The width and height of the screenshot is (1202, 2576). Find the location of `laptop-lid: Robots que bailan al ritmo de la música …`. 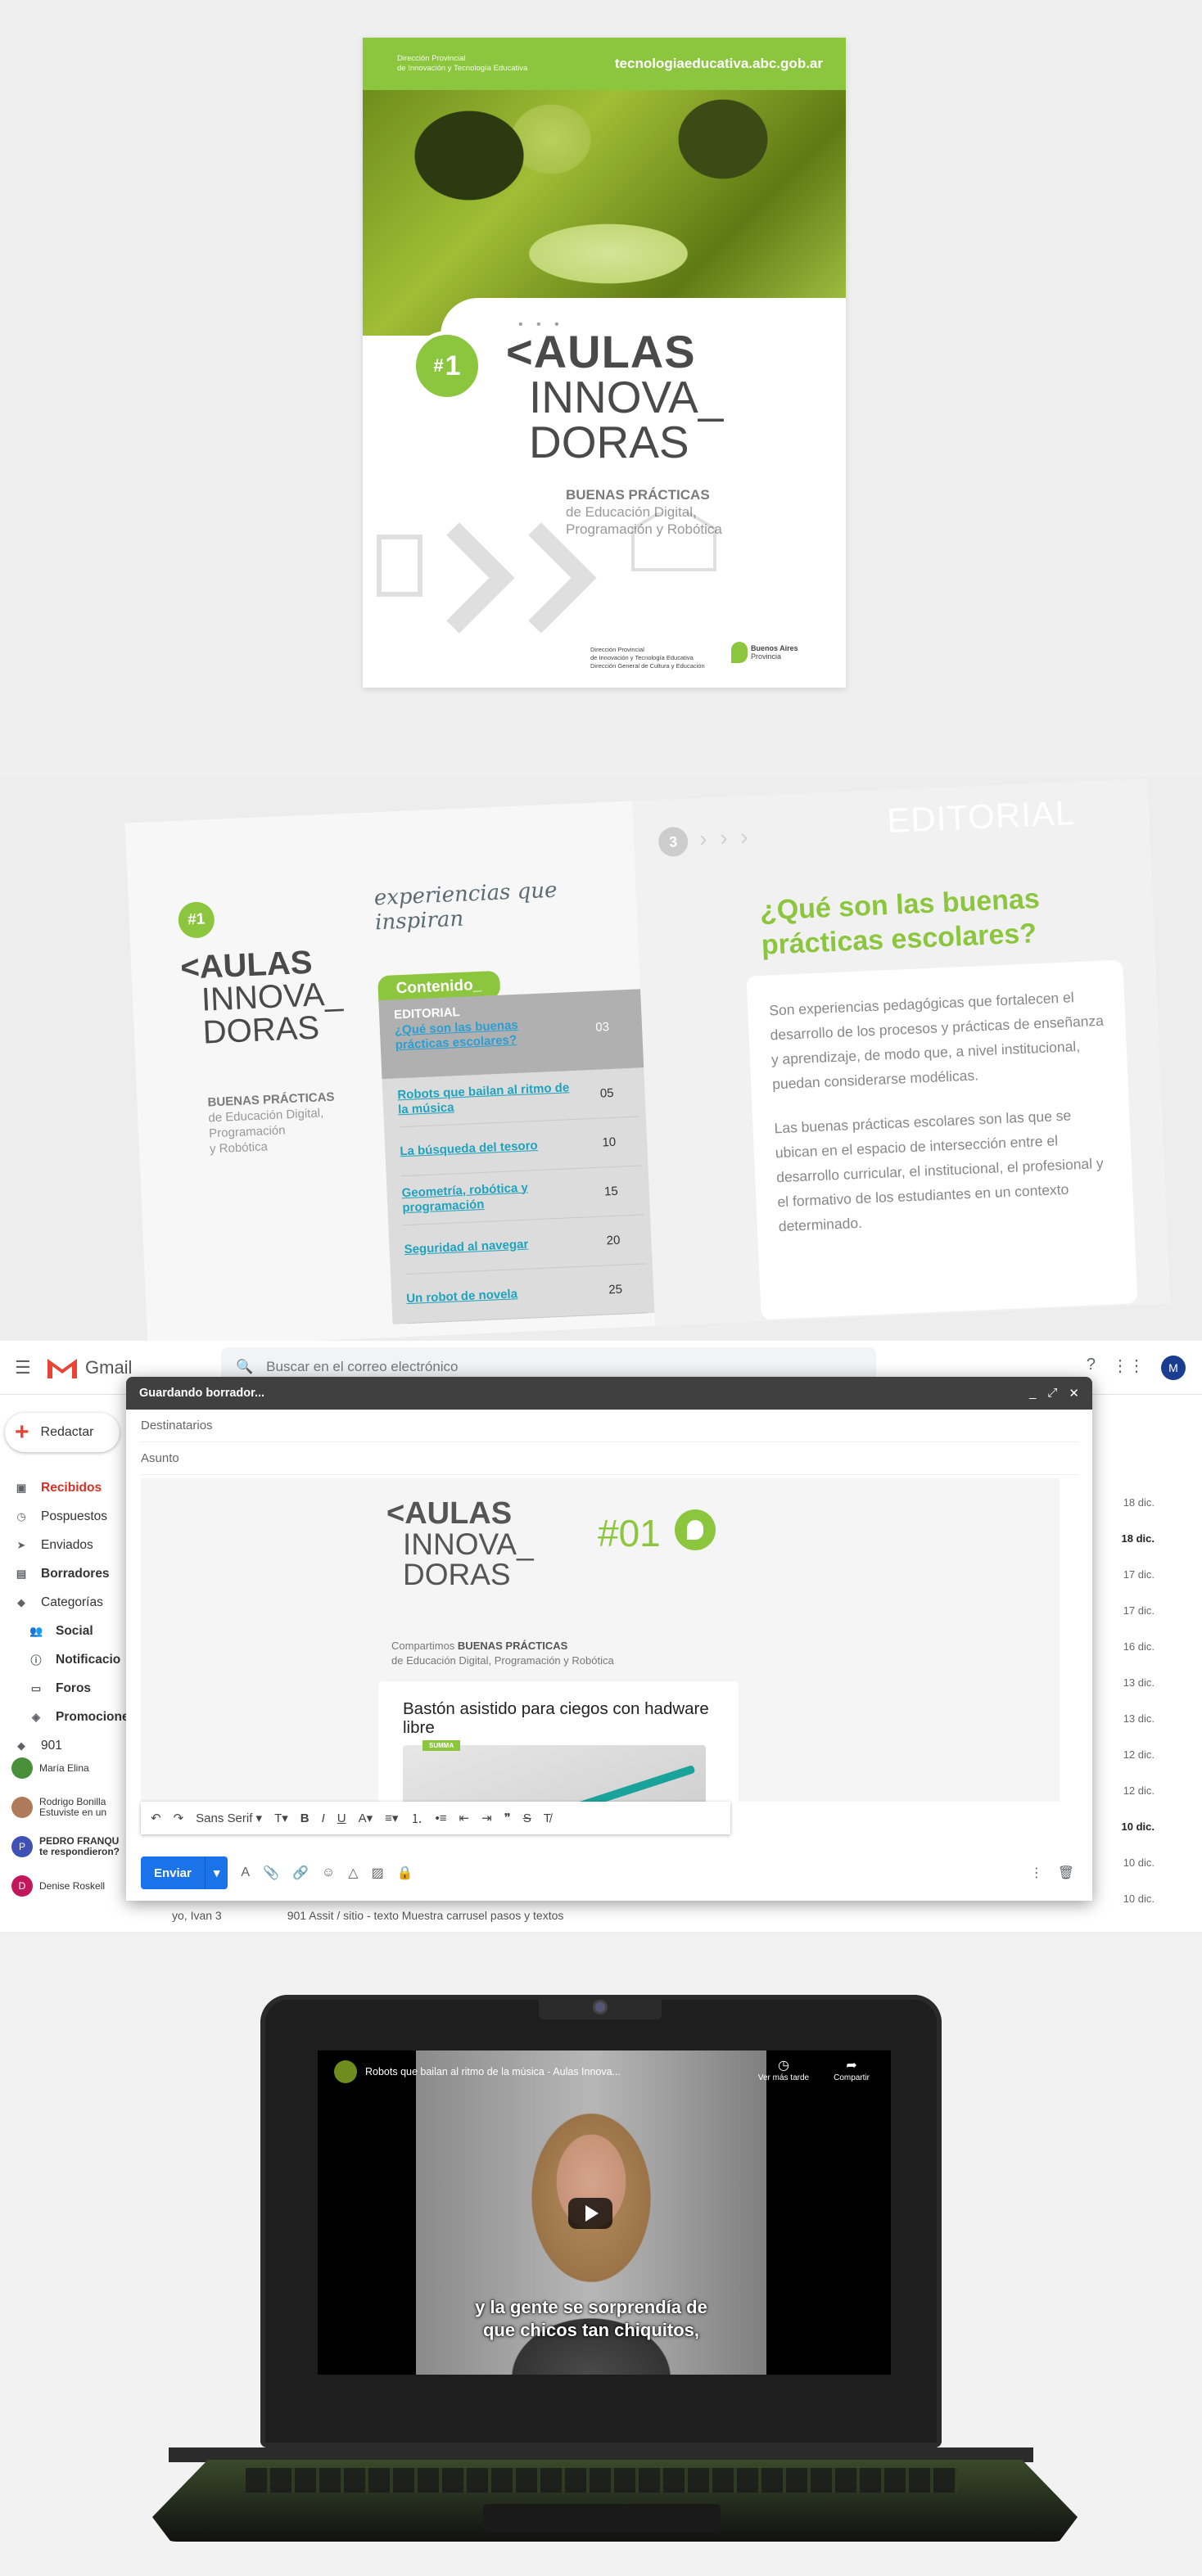

laptop-lid: Robots que bailan al ritmo de la música … is located at coordinates (601, 2221).